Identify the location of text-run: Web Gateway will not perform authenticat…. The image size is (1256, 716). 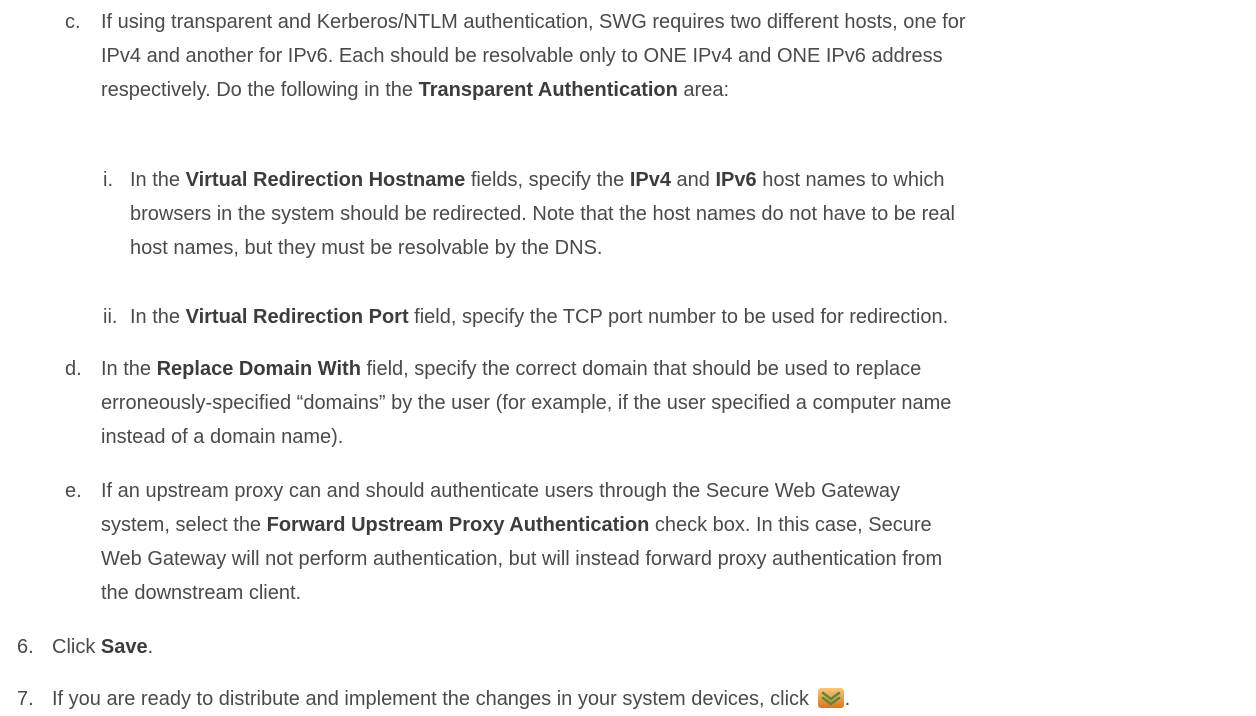
(522, 559).